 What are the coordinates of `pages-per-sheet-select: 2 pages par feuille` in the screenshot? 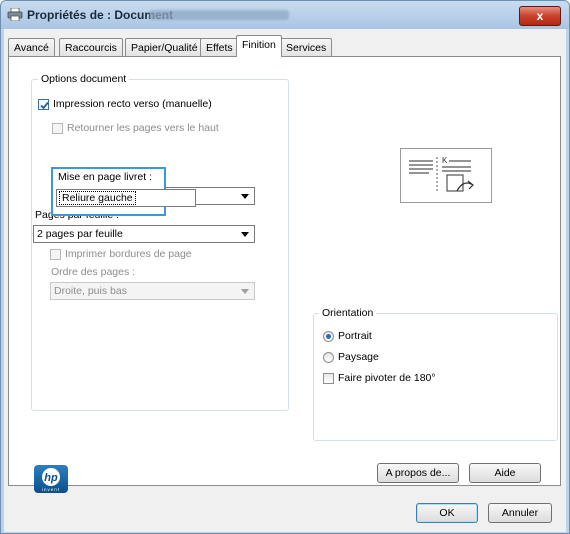 It's located at (144, 234).